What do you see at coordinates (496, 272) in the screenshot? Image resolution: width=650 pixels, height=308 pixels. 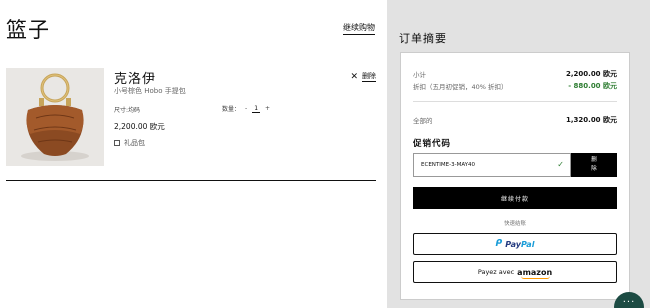 I see `amazon-prefix: Payez avec` at bounding box center [496, 272].